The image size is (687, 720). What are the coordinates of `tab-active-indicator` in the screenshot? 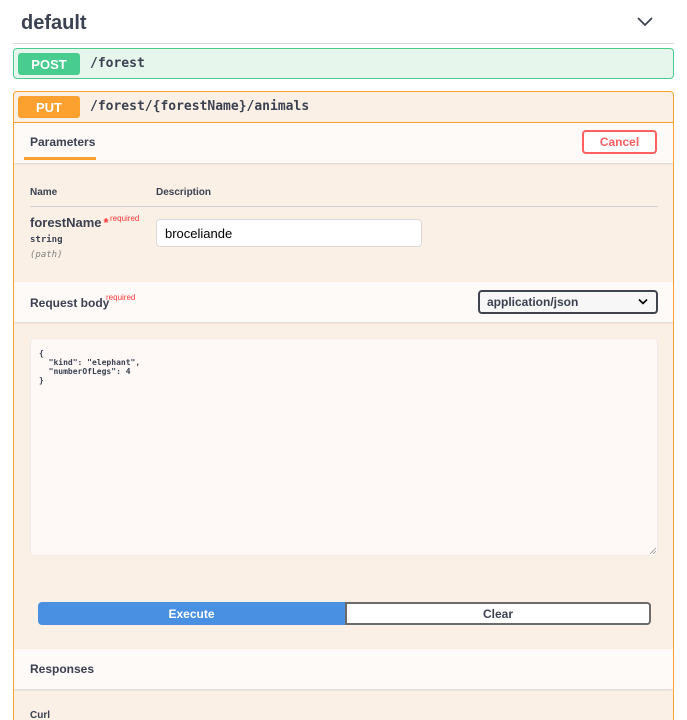 It's located at (60, 158).